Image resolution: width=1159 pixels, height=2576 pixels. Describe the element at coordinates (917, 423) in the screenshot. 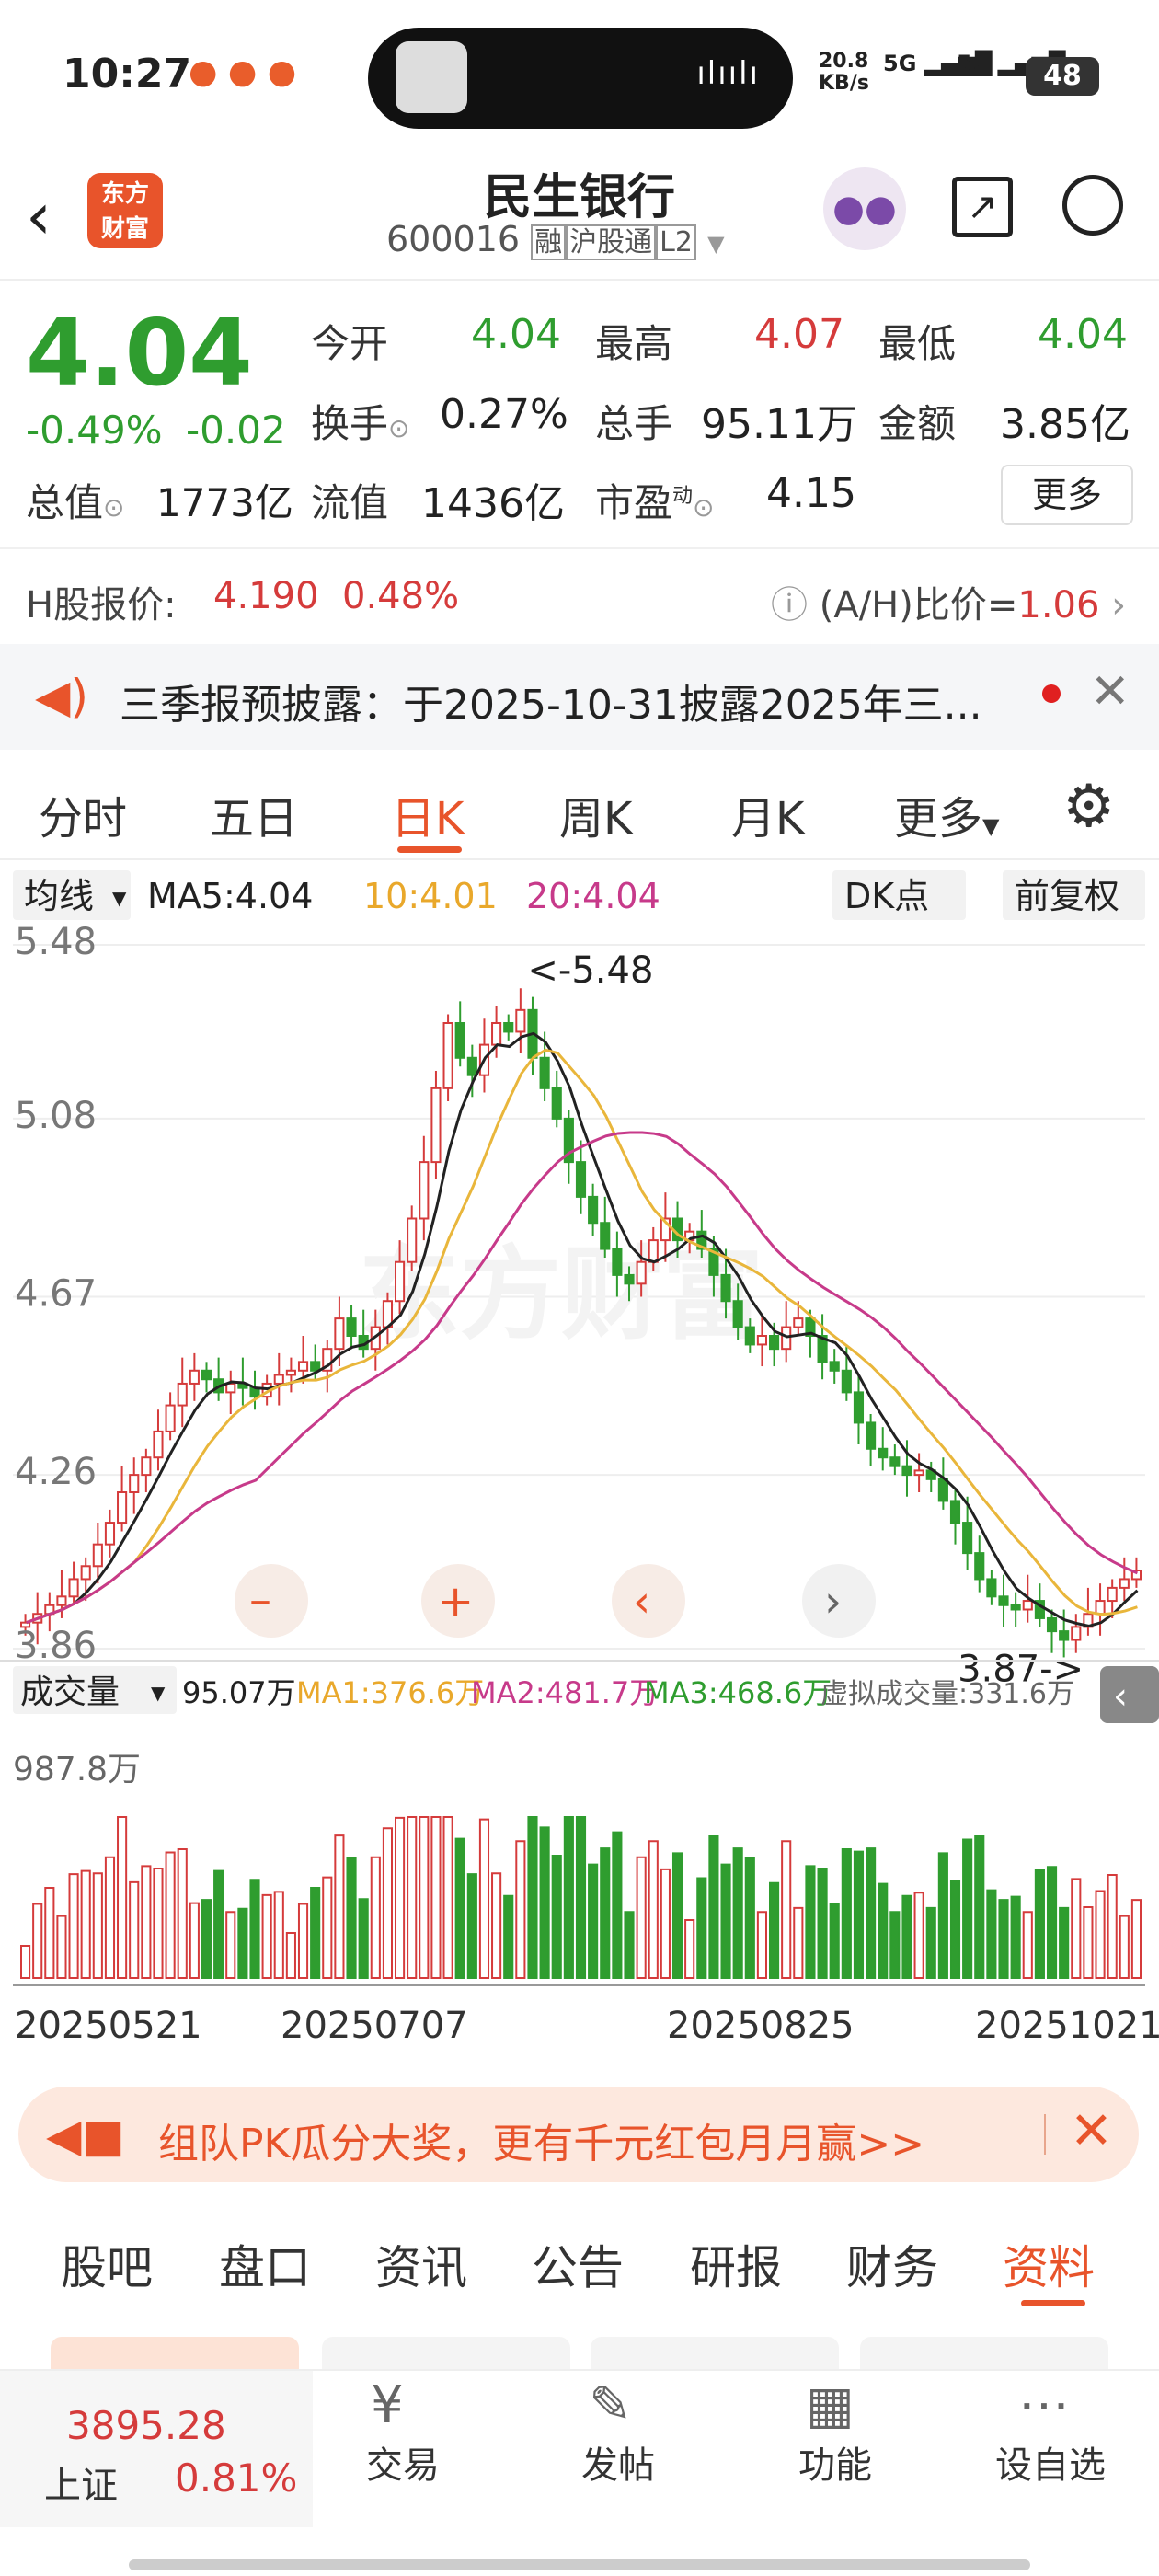

I see `amount-label: 金额` at that location.